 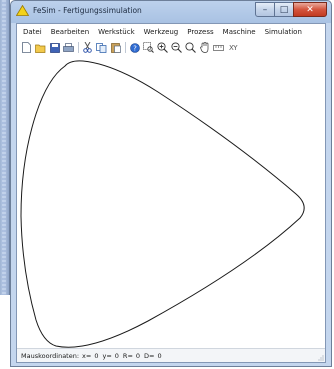 I want to click on save-button, so click(x=54, y=47).